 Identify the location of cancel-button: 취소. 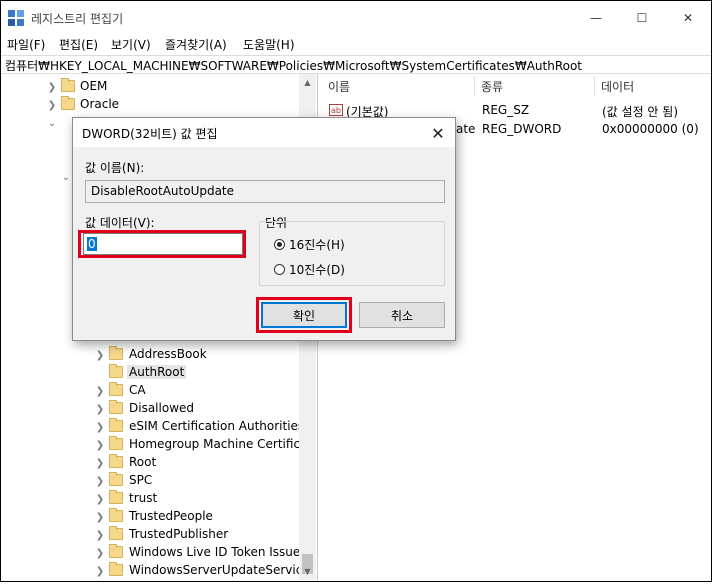
(402, 315).